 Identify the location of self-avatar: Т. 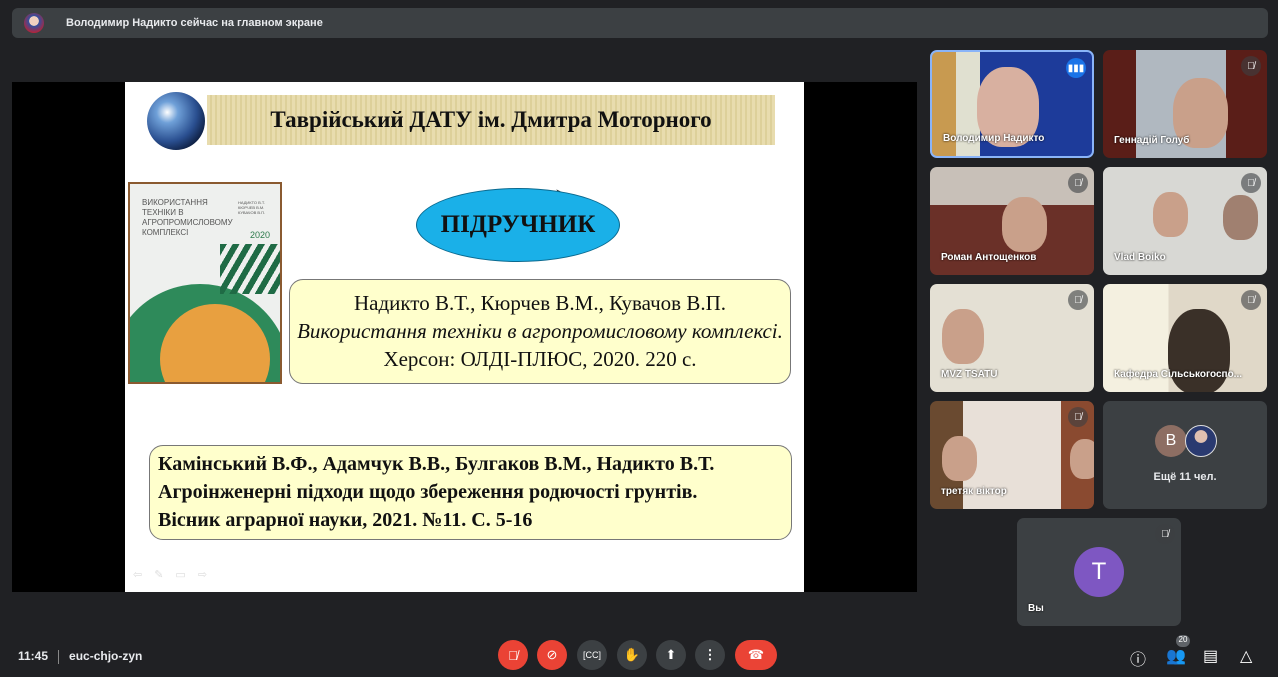
(1099, 572).